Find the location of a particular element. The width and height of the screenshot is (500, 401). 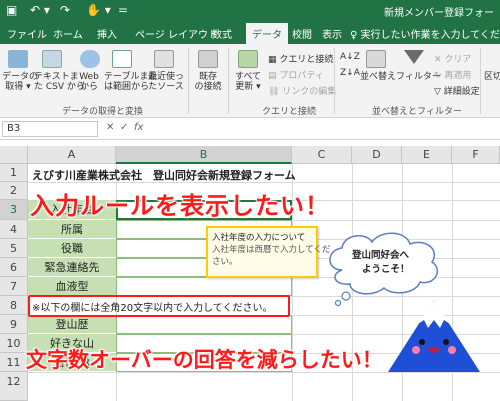

queries-connections-button: ▦ クエリと接続 is located at coordinates (300, 58).